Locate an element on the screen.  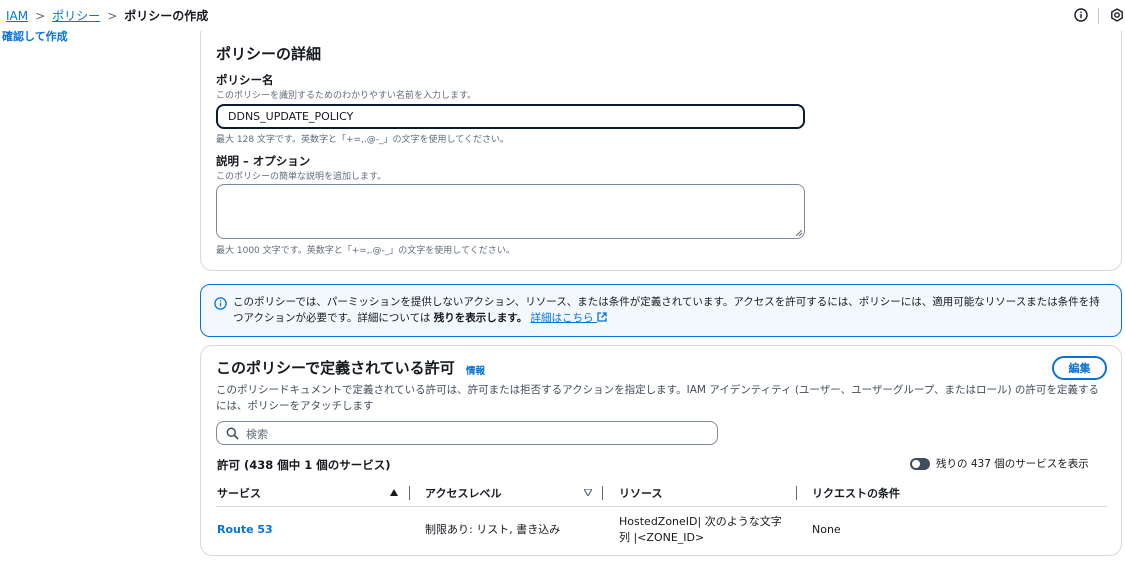
learn-more-link: 詳細はこちら is located at coordinates (569, 318).